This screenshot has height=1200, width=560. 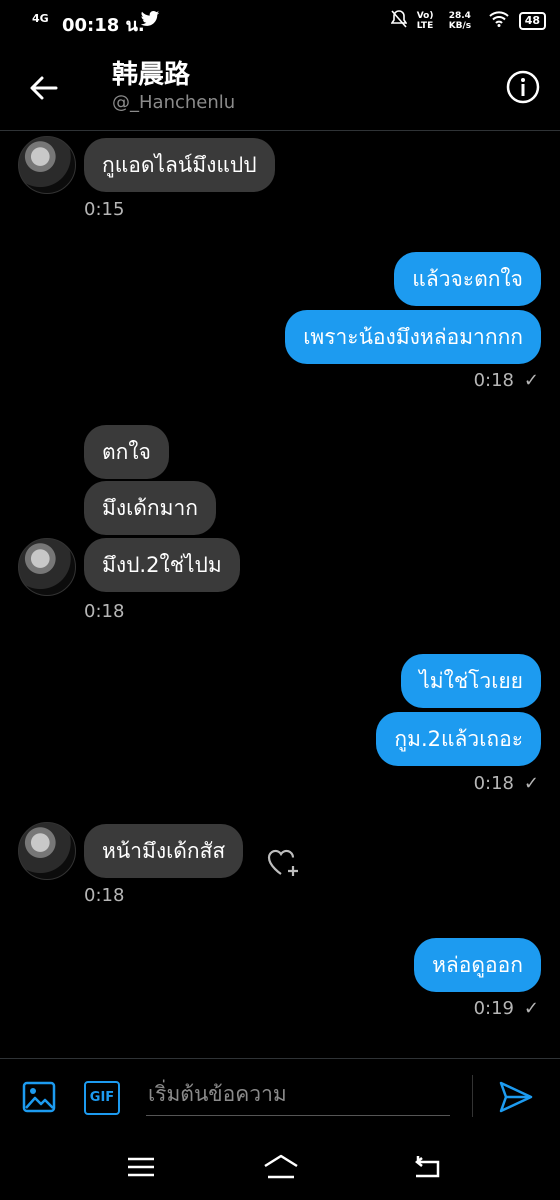 What do you see at coordinates (413, 337) in the screenshot?
I see `message-bubble-outgoing: เพราะน้องมึงหล่อมากกก` at bounding box center [413, 337].